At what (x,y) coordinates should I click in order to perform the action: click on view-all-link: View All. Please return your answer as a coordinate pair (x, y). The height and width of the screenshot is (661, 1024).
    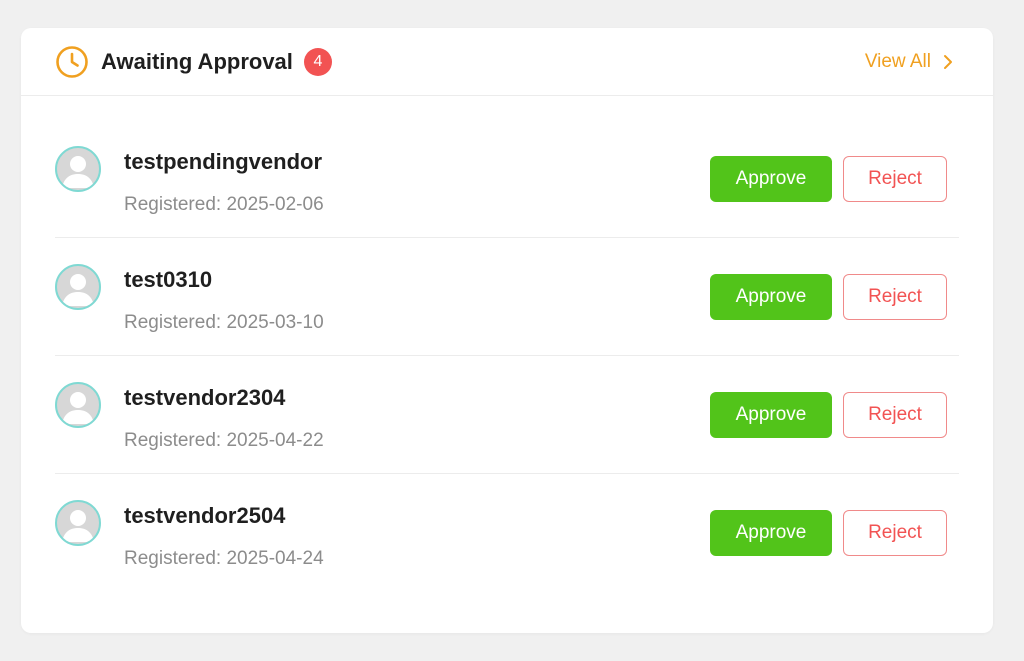
    Looking at the image, I should click on (909, 62).